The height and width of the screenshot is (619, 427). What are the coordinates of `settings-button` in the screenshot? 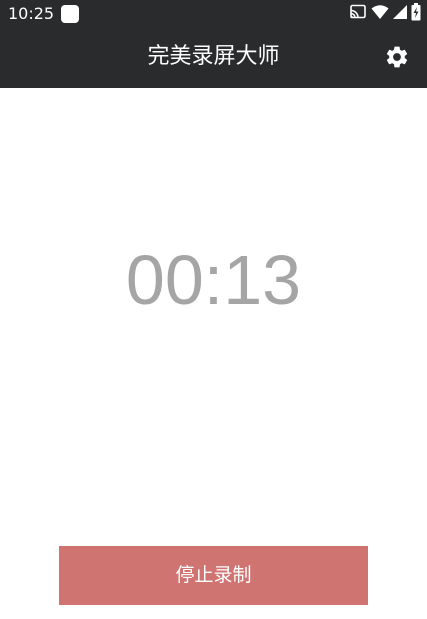 It's located at (397, 59).